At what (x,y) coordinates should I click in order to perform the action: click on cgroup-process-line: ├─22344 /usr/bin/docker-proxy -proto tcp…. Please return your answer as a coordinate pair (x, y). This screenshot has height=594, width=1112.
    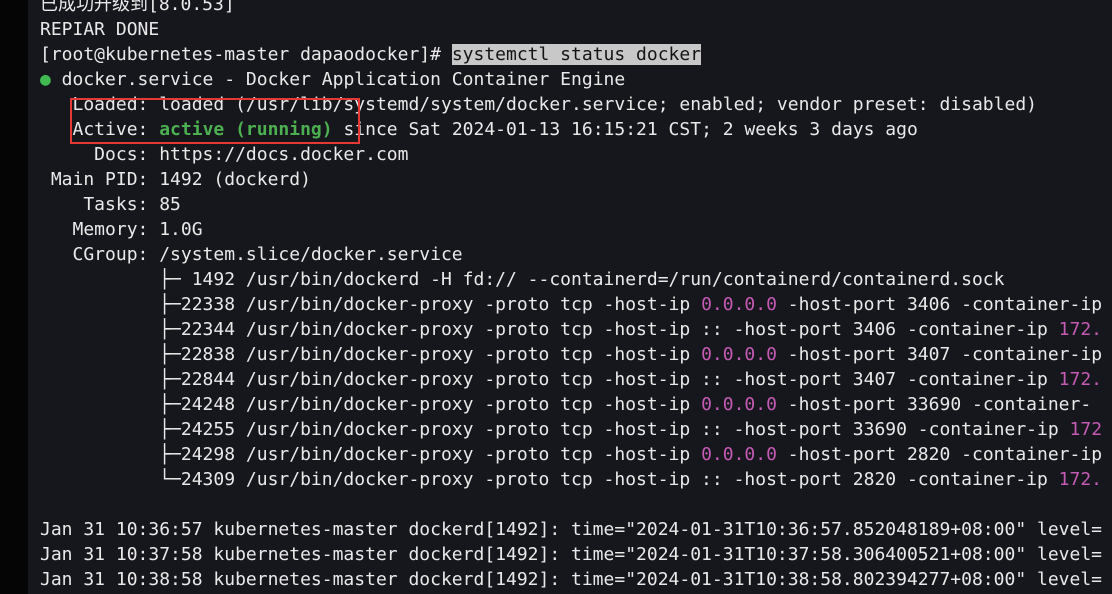
    Looking at the image, I should click on (571, 329).